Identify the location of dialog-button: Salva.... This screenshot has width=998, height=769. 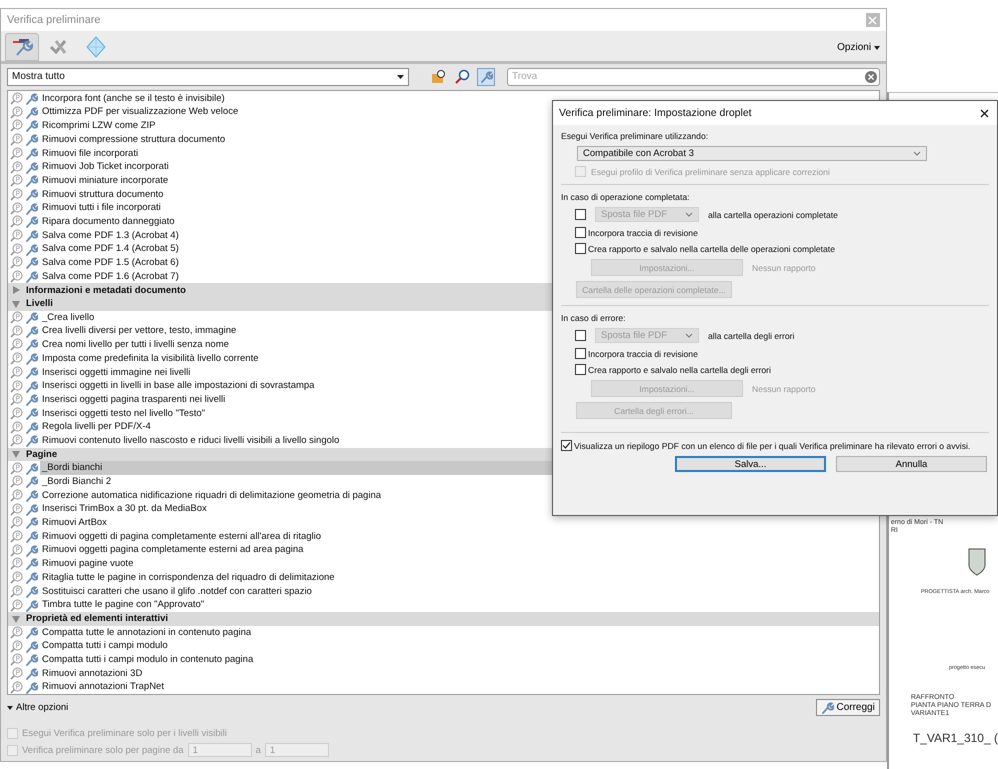
(750, 464).